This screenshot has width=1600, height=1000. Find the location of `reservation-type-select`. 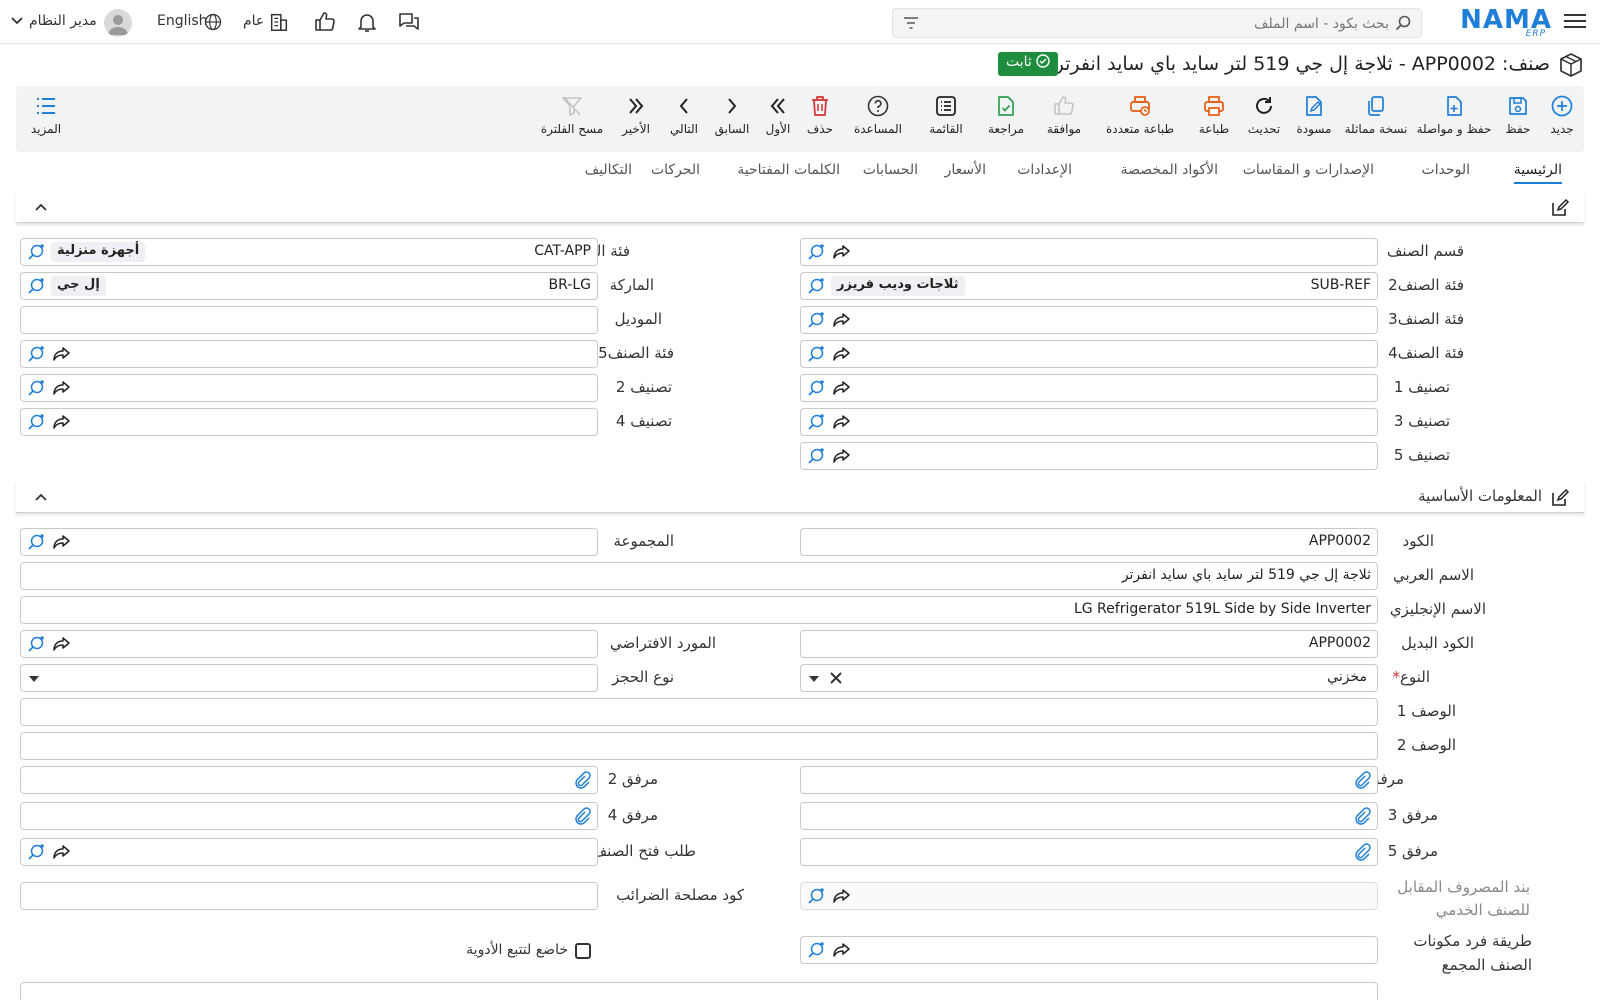

reservation-type-select is located at coordinates (309, 678).